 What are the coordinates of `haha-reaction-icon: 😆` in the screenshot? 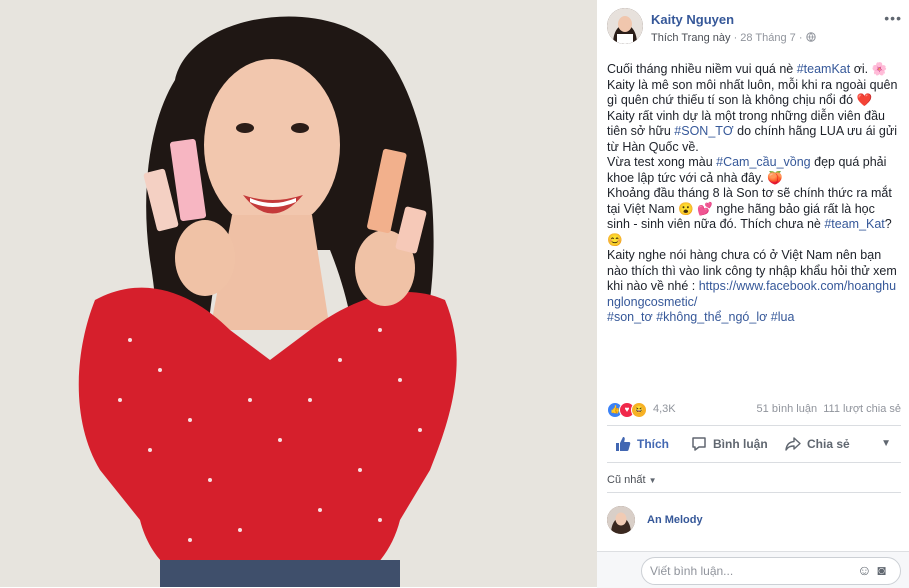 It's located at (639, 410).